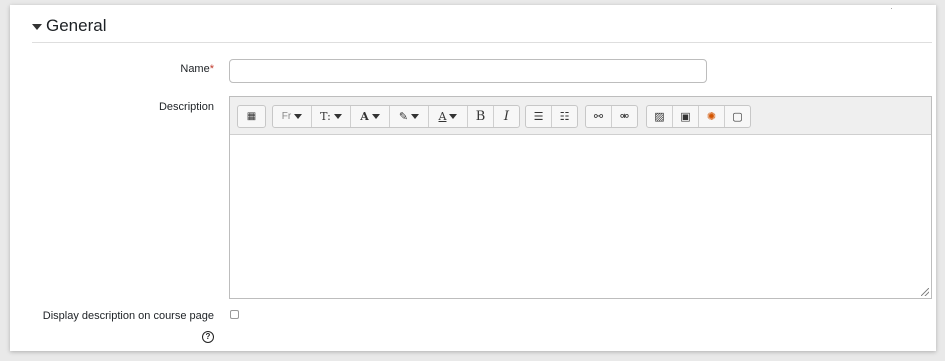 The width and height of the screenshot is (945, 361). I want to click on image-icon: ▨, so click(659, 117).